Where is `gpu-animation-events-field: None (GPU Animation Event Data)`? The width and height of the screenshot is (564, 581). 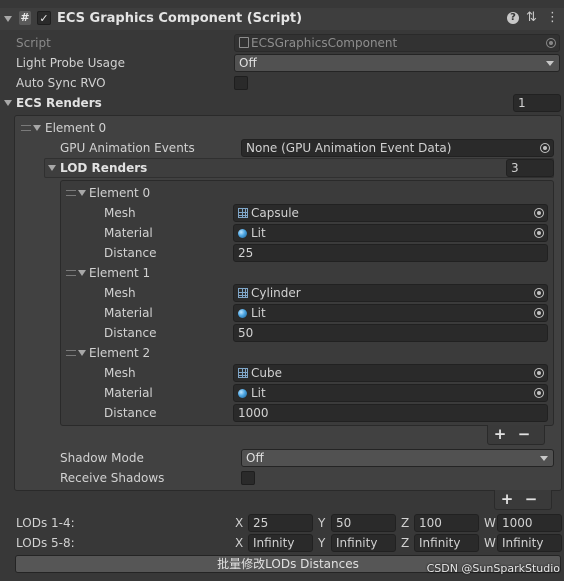 gpu-animation-events-field: None (GPU Animation Event Data) is located at coordinates (397, 148).